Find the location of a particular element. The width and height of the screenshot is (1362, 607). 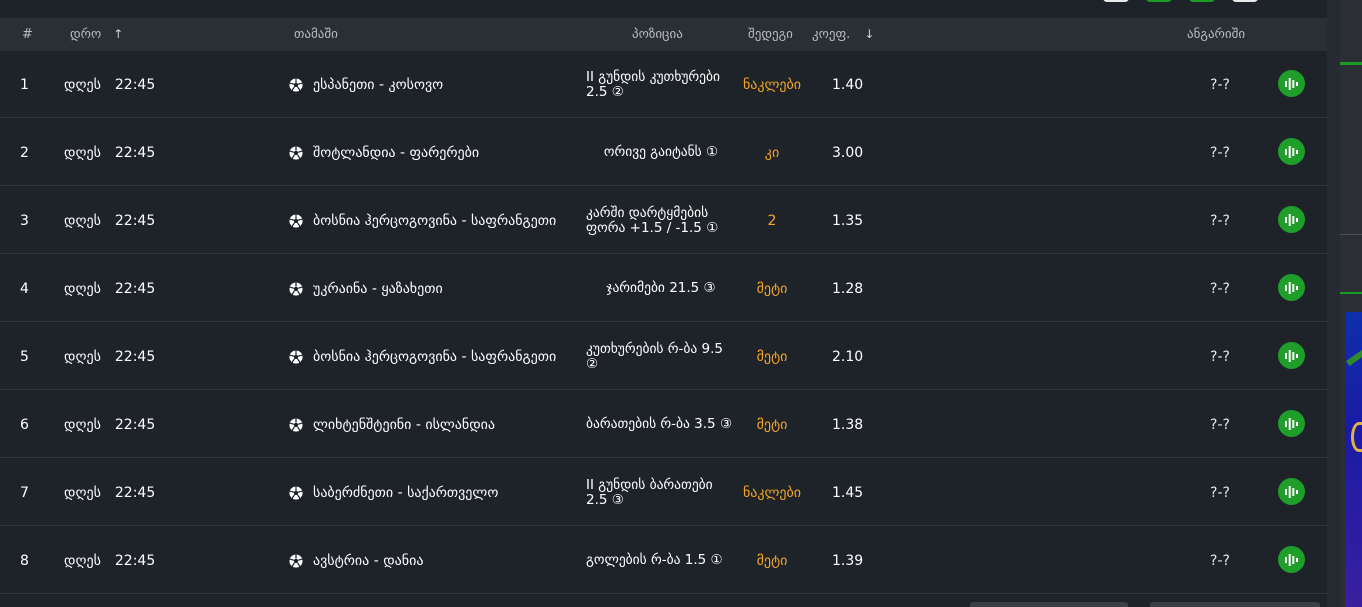

row-game-label: ლიხტენშტეინი - ისლანდია is located at coordinates (404, 424).